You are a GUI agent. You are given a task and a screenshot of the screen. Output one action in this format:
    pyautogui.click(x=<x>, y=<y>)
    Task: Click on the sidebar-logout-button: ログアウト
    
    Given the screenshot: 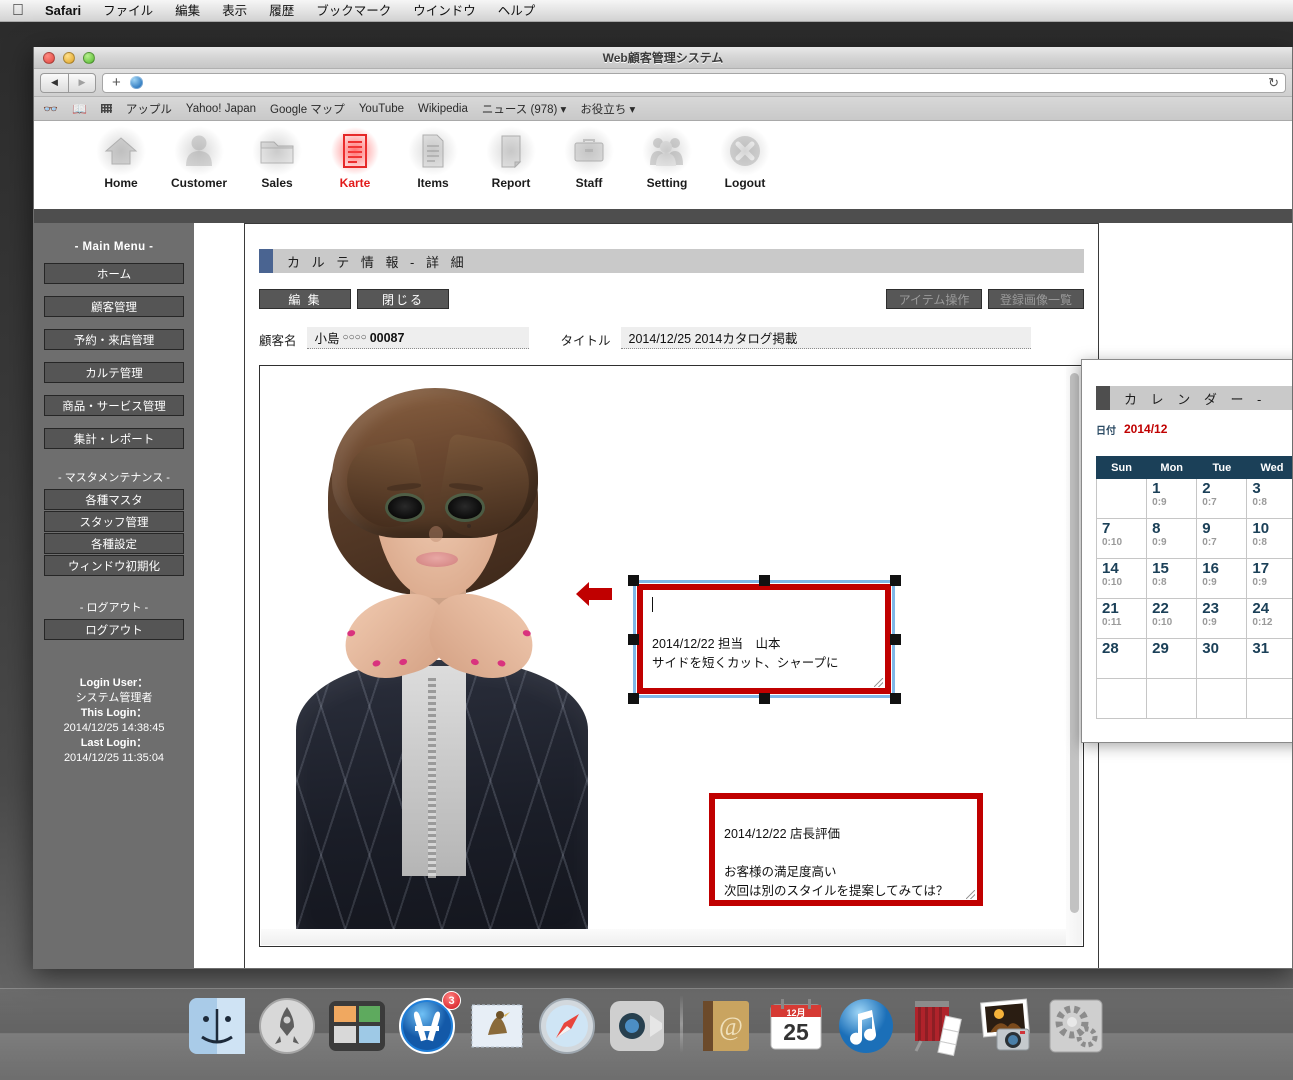 What is the action you would take?
    pyautogui.click(x=114, y=629)
    